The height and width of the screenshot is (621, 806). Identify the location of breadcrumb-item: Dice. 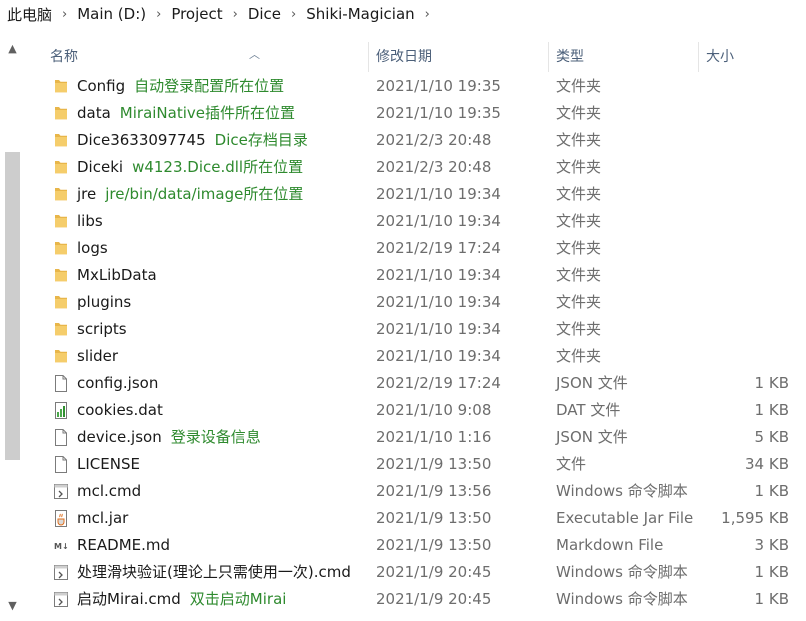
(264, 14).